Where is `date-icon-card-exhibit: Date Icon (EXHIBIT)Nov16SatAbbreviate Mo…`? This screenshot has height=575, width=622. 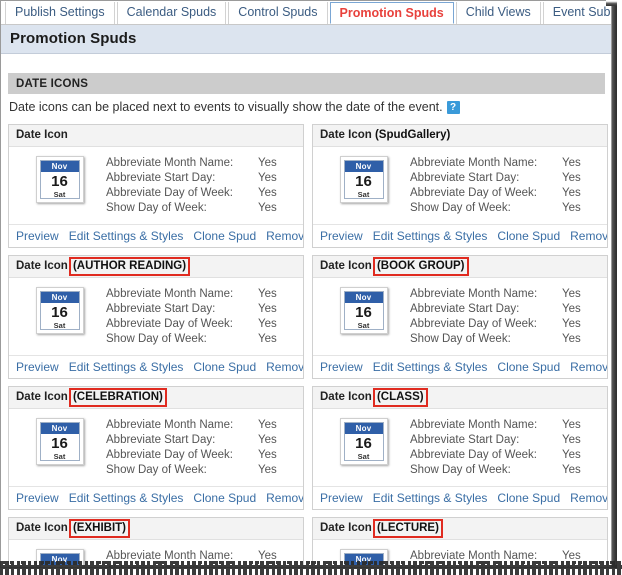
date-icon-card-exhibit: Date Icon (EXHIBIT)Nov16SatAbbreviate Mo… is located at coordinates (156, 542).